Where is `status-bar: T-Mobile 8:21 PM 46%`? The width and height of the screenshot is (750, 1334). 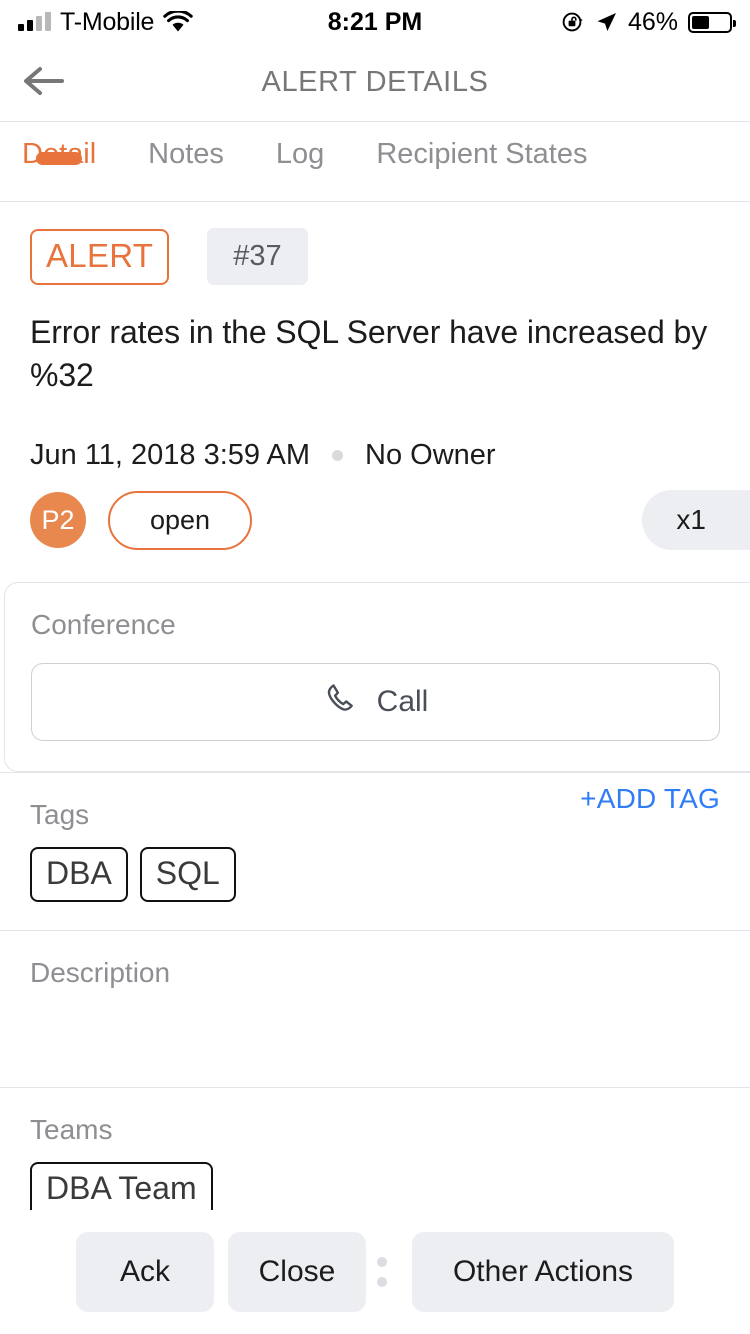 status-bar: T-Mobile 8:21 PM 46% is located at coordinates (375, 22).